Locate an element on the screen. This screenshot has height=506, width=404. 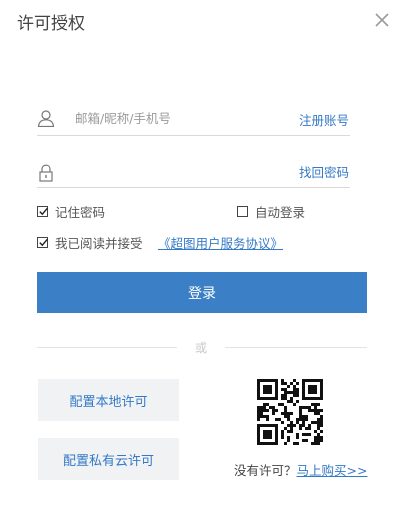
private-cloud-license-button: 配置私有云许可 is located at coordinates (108, 459).